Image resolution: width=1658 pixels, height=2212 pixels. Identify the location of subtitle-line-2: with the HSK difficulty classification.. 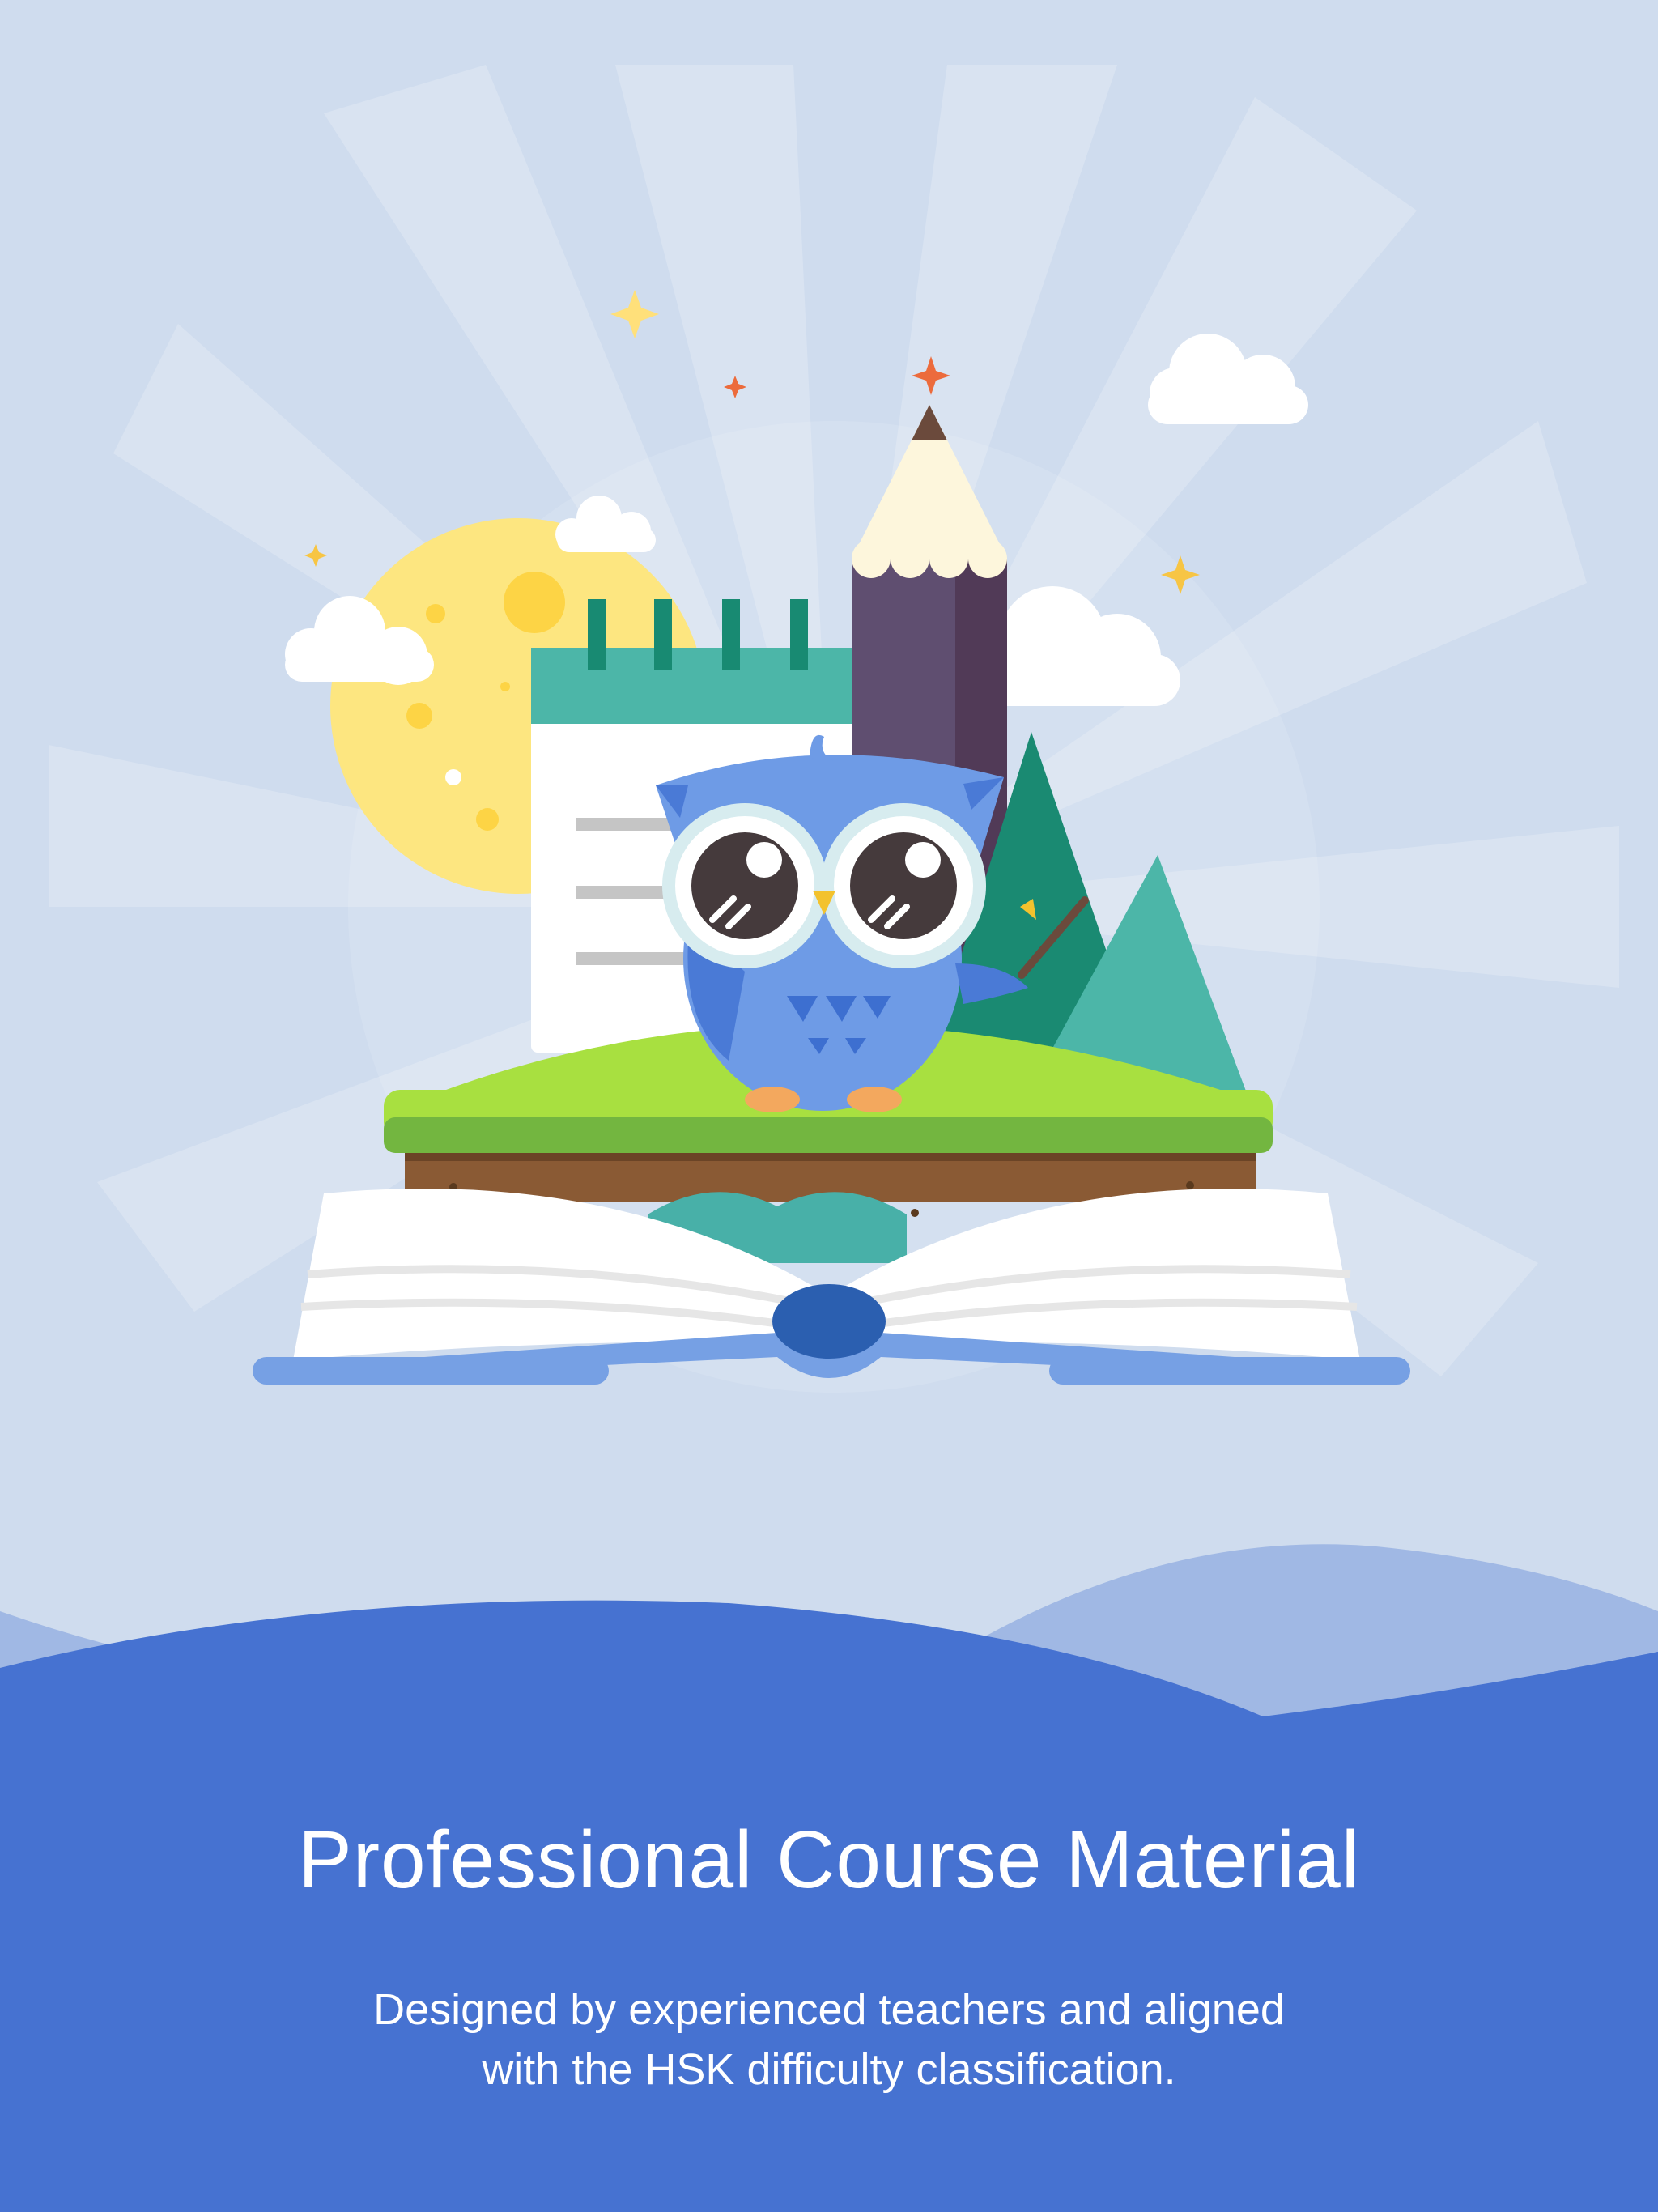
(829, 2069).